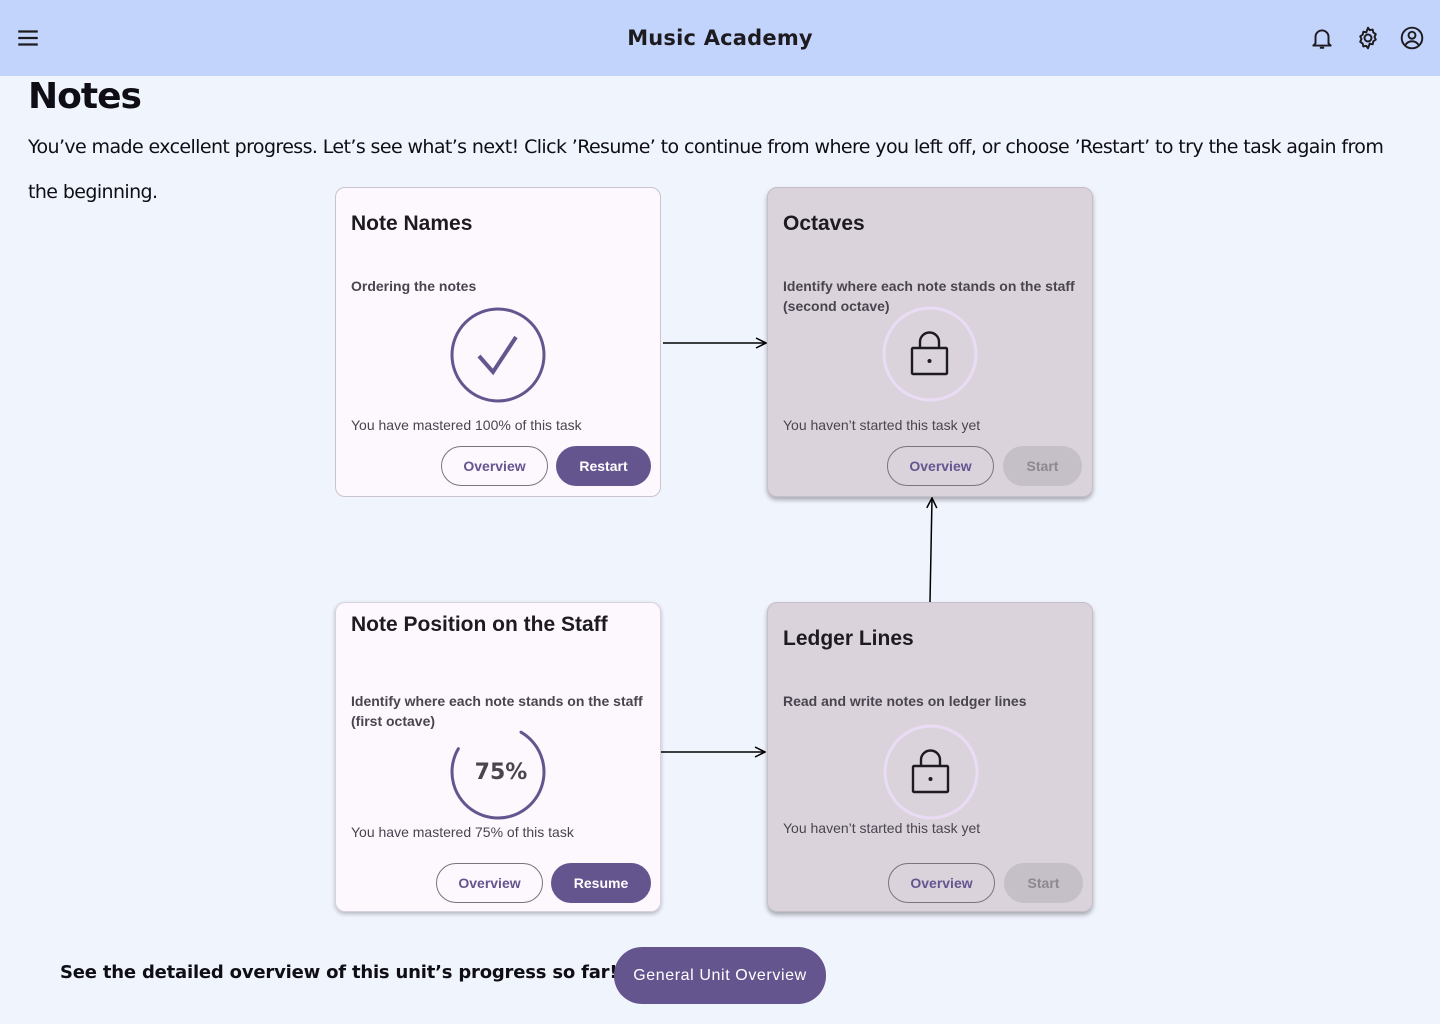  I want to click on card-subtitle: Ordering the notes, so click(414, 286).